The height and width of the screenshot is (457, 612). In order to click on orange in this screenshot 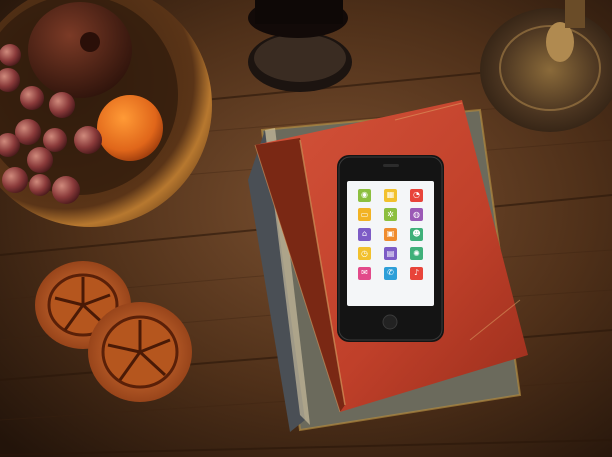, I will do `click(130, 128)`.